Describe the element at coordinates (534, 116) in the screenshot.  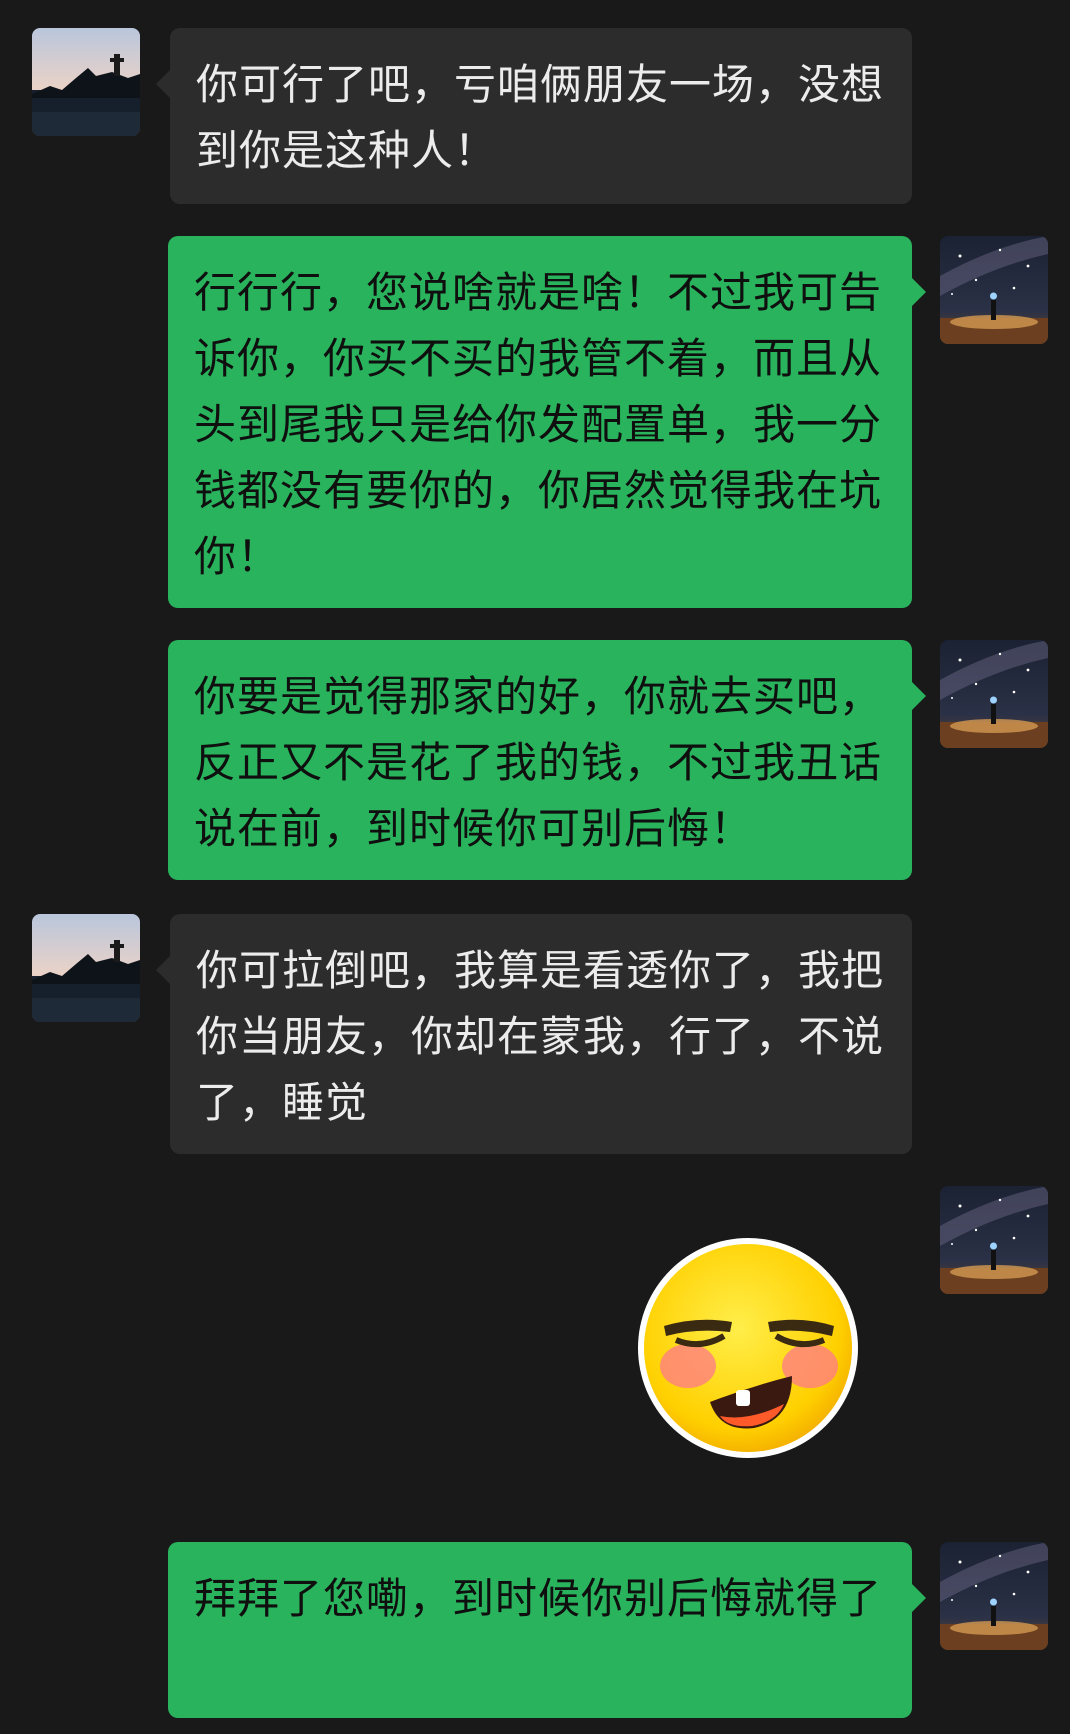
I see `message-bubble-incoming: 你可行了吧，亏咱俩朋友一场，没想到你是这种人！` at that location.